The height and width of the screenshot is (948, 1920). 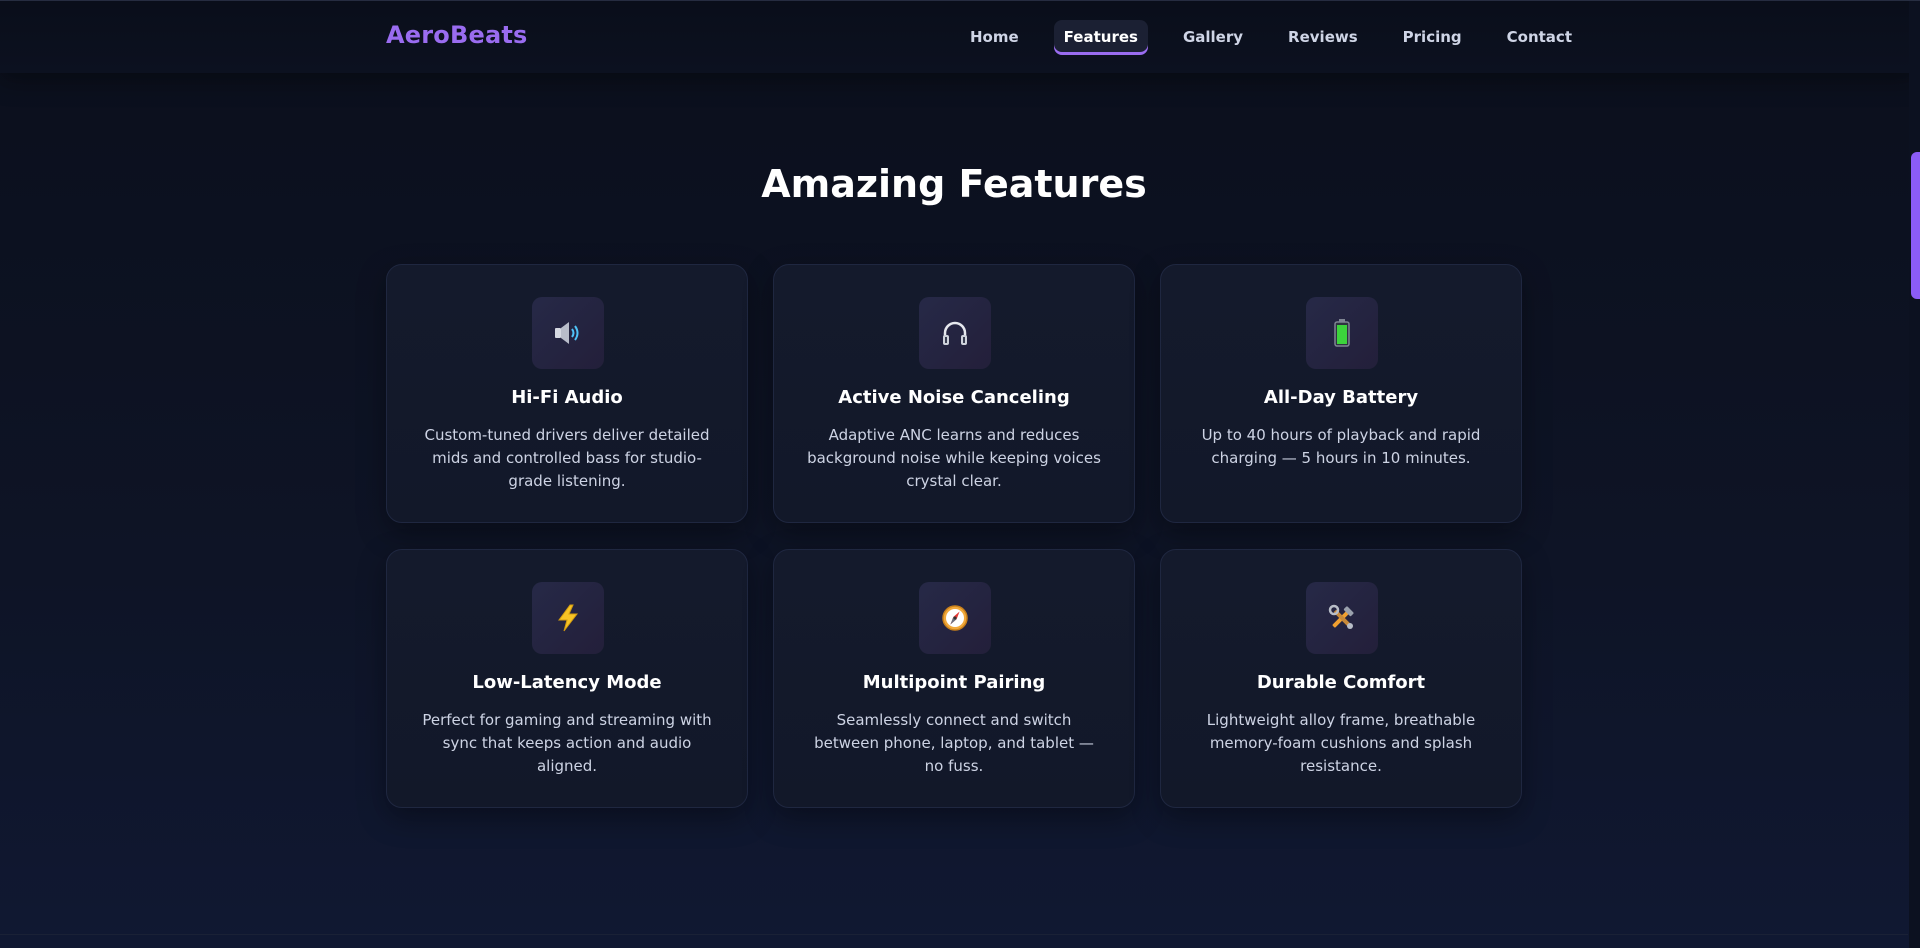 What do you see at coordinates (954, 397) in the screenshot?
I see `feature-title: Active Noise Canceling` at bounding box center [954, 397].